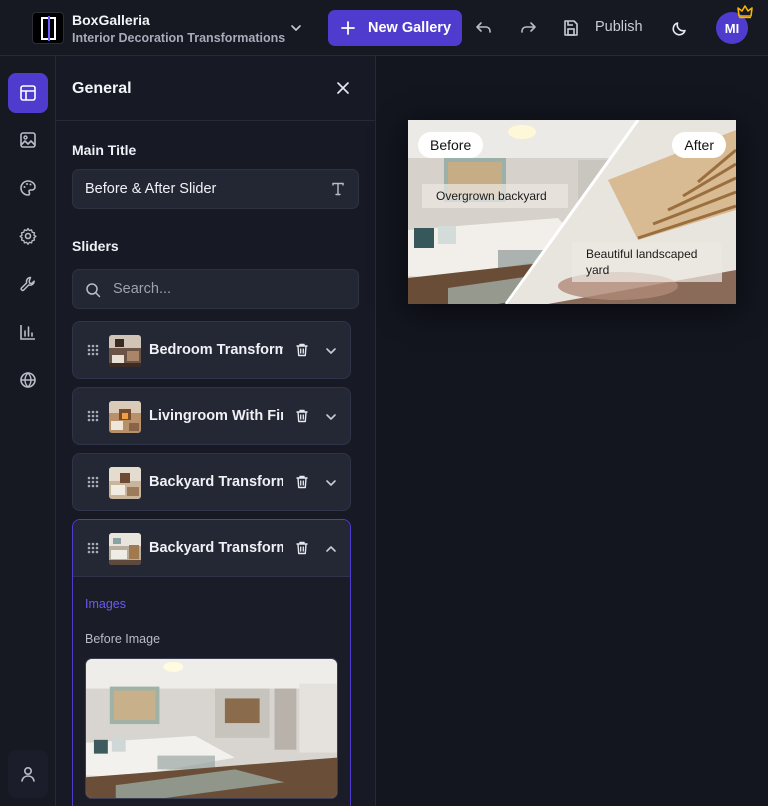  I want to click on rail-item-settings, so click(28, 236).